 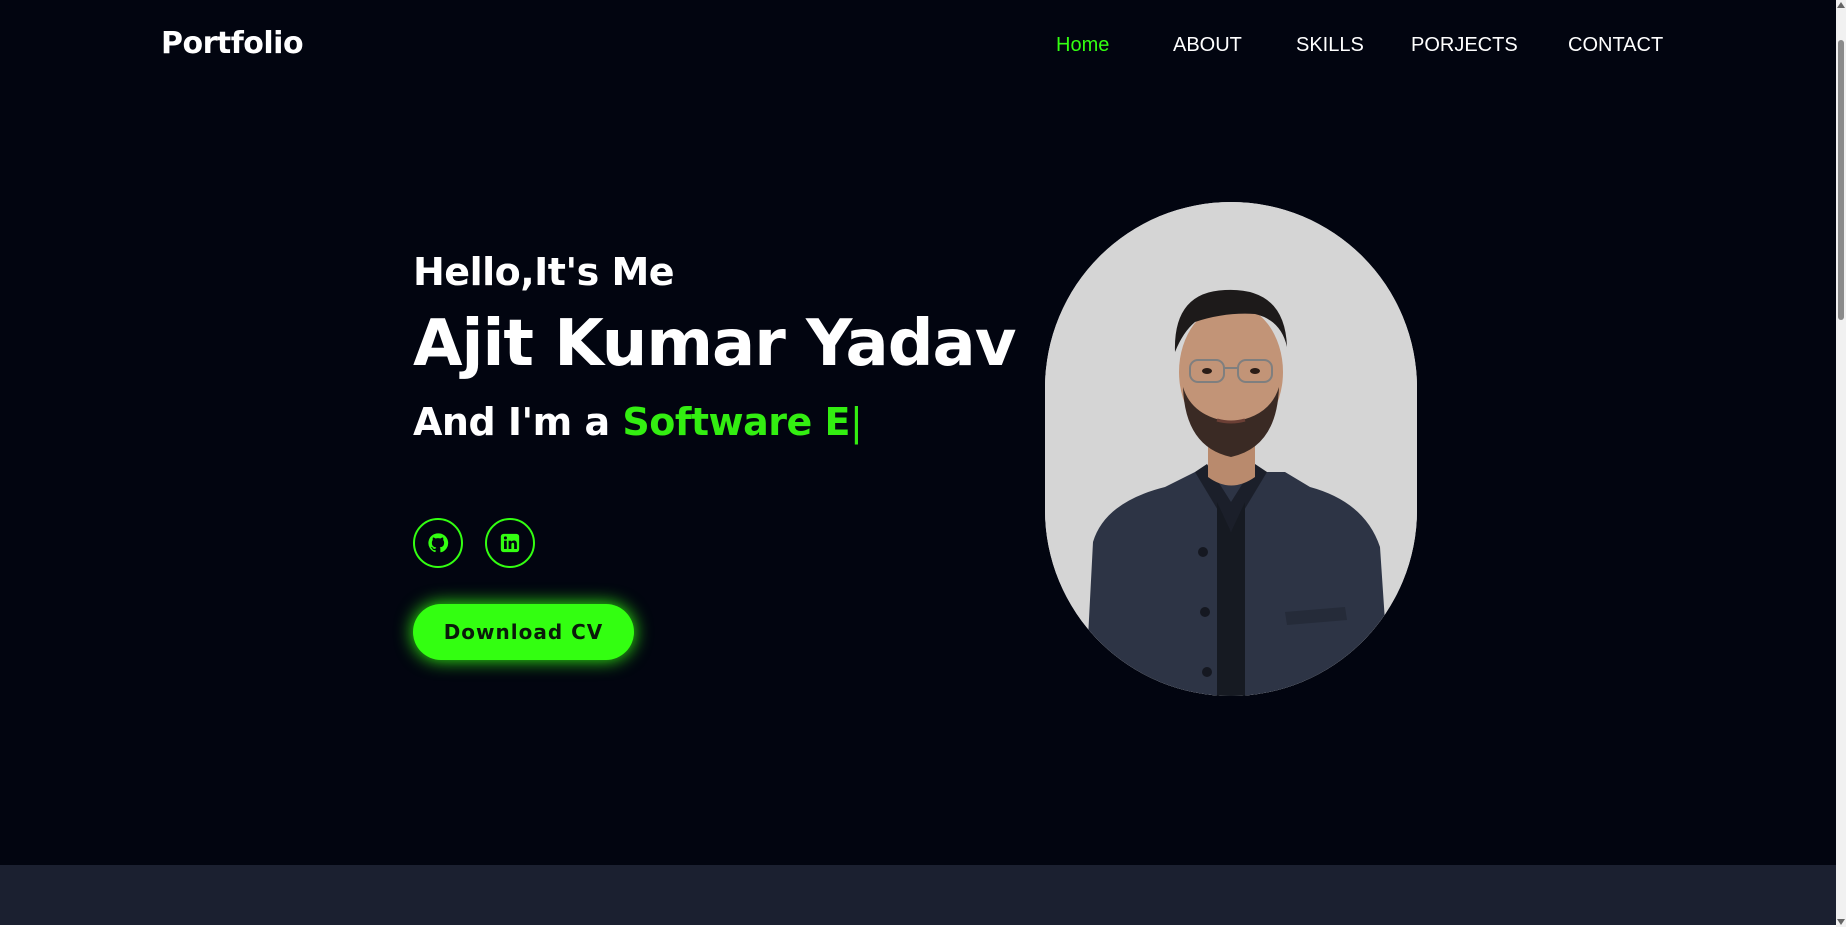 What do you see at coordinates (1330, 45) in the screenshot?
I see `nav-skills: SKILLS` at bounding box center [1330, 45].